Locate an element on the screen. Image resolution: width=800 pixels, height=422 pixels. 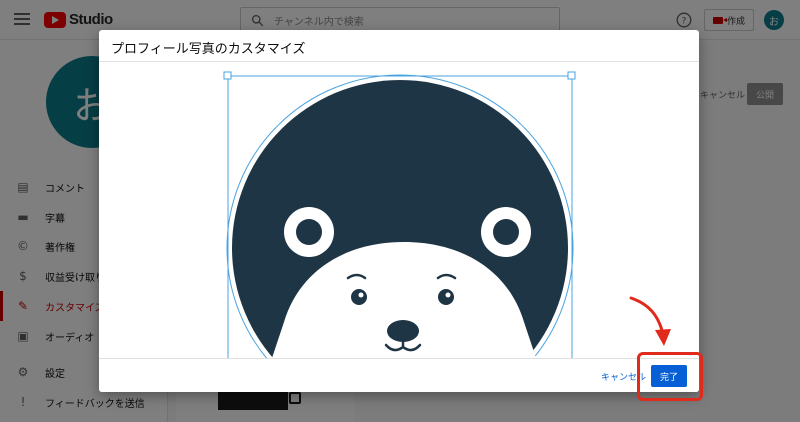
dialog-footer: キャンセル 完了 is located at coordinates (399, 375).